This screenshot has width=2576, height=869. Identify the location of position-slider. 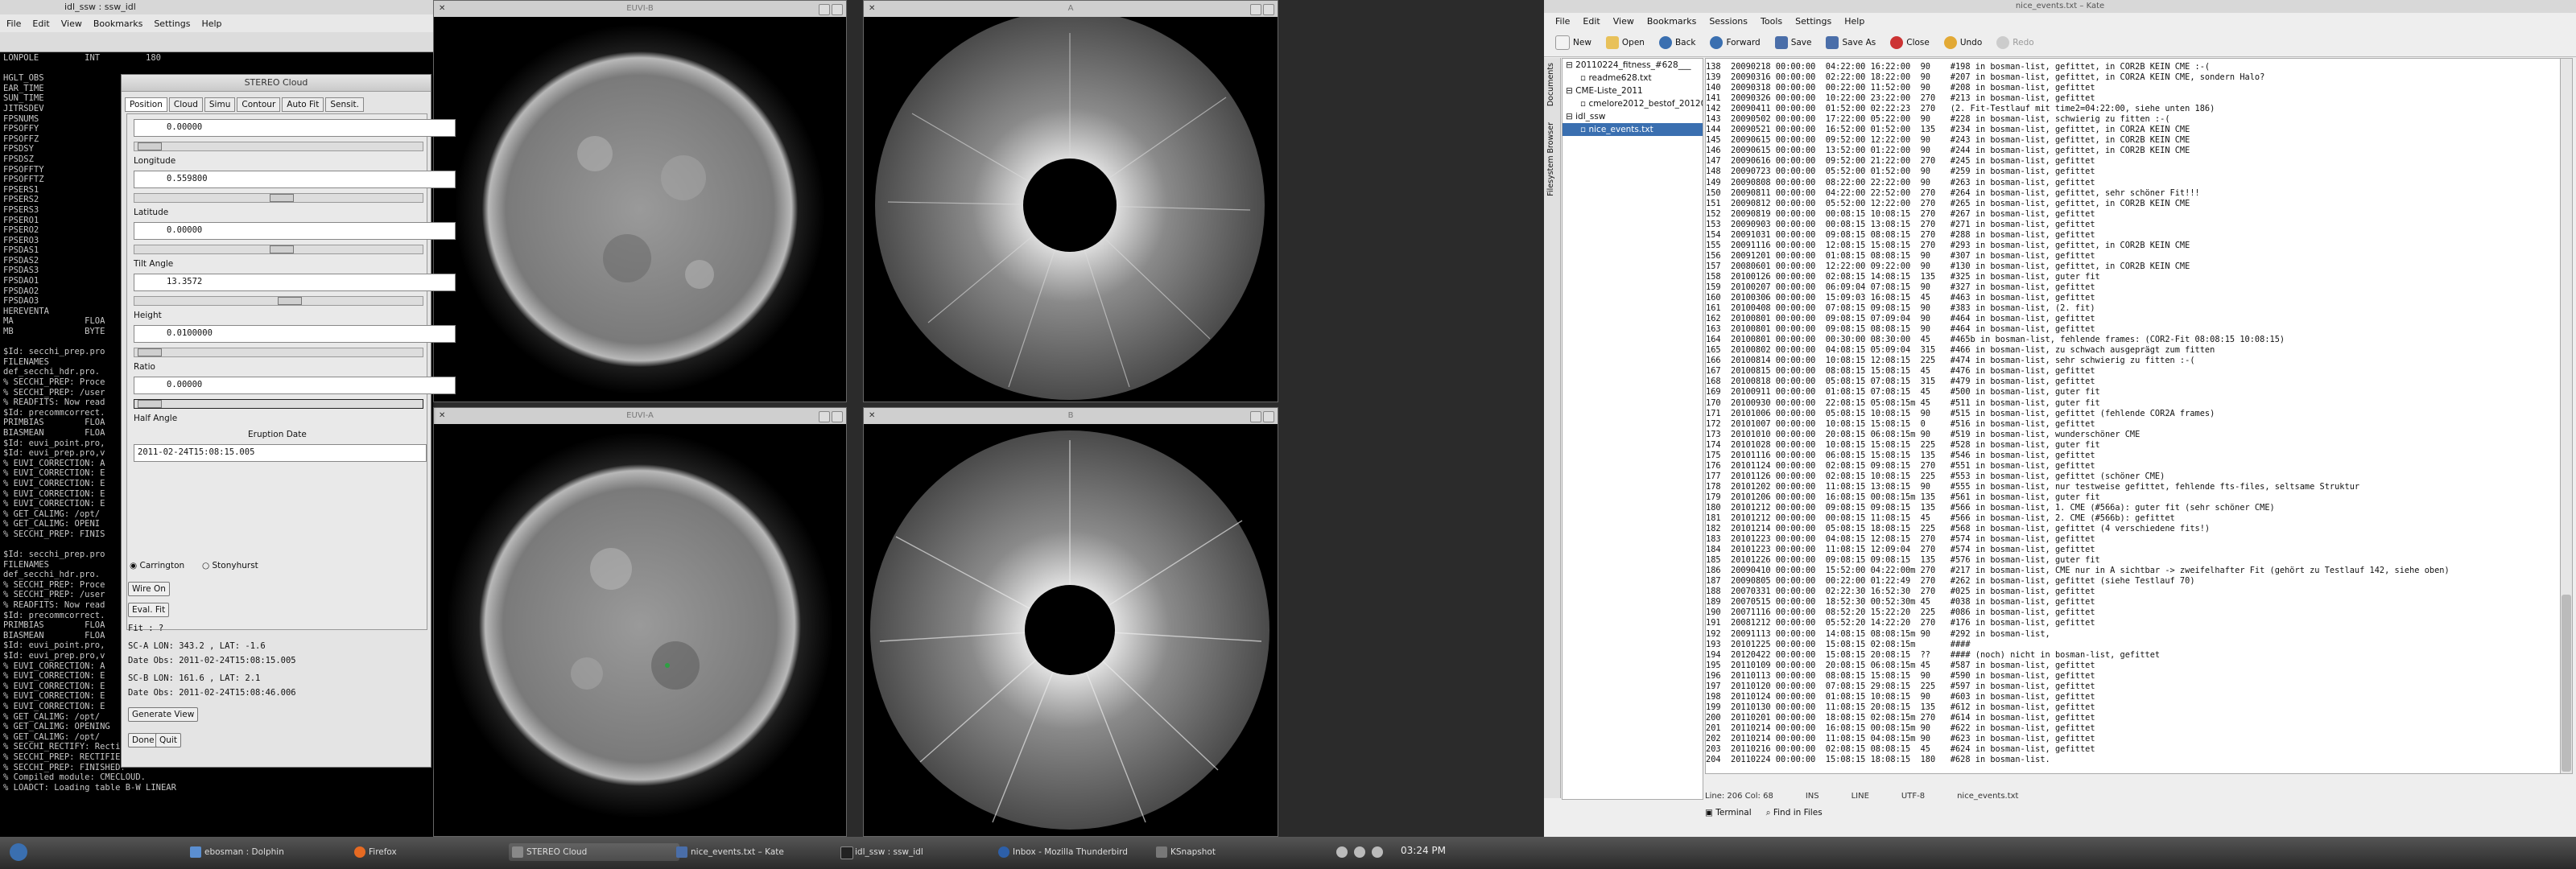
(278, 146).